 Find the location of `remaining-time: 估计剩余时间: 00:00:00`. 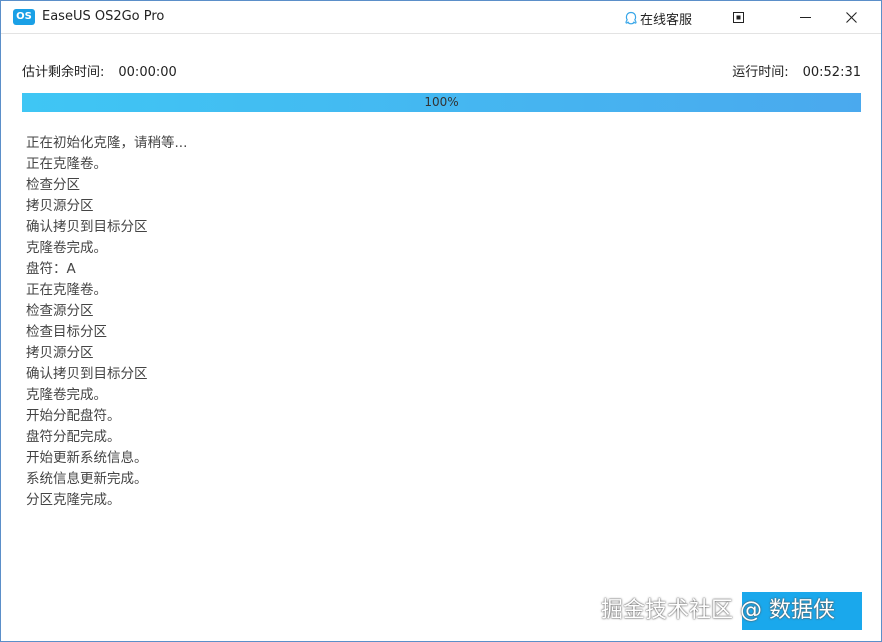

remaining-time: 估计剩余时间: 00:00:00 is located at coordinates (99, 70).